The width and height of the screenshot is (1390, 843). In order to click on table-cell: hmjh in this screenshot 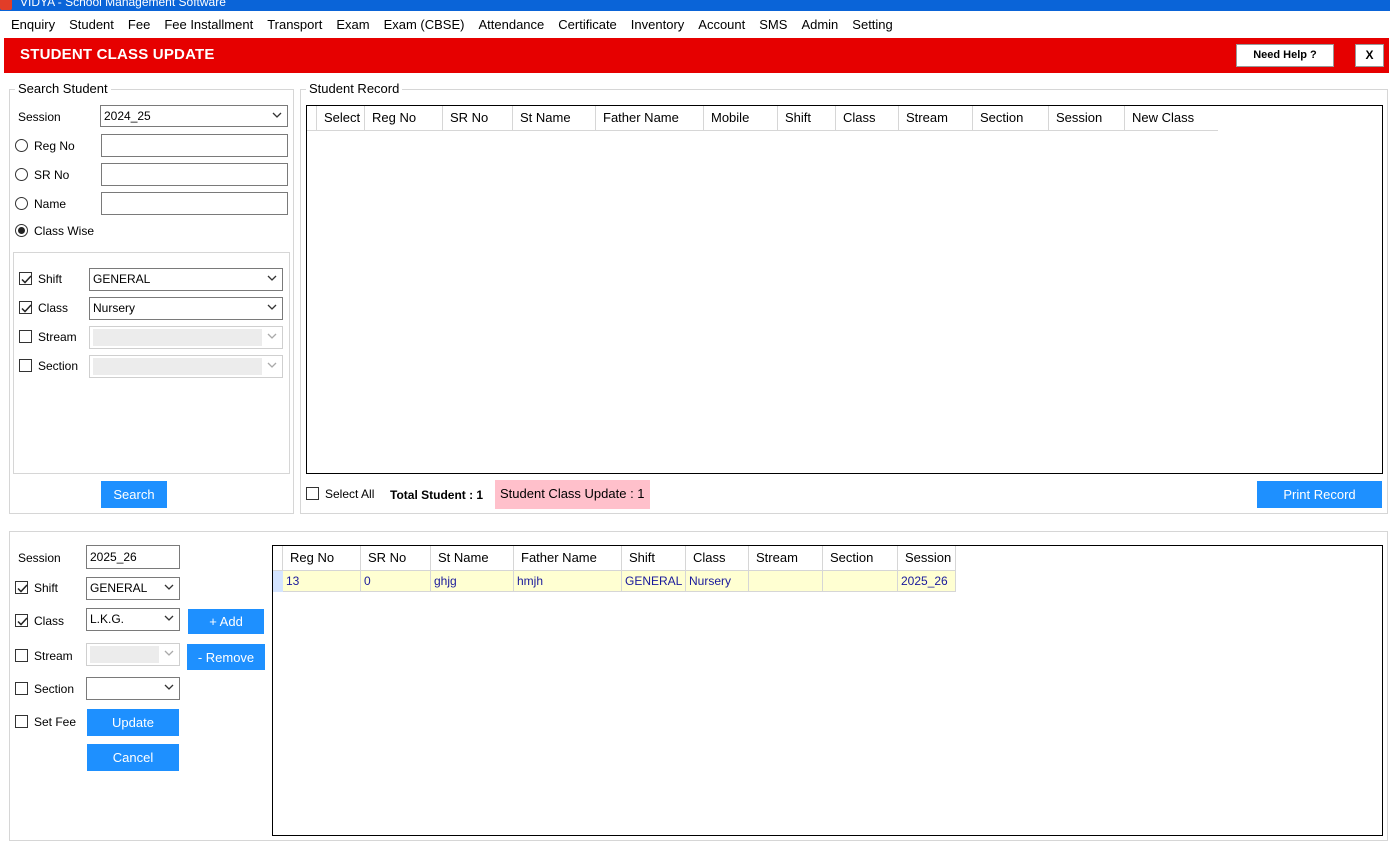, I will do `click(568, 581)`.